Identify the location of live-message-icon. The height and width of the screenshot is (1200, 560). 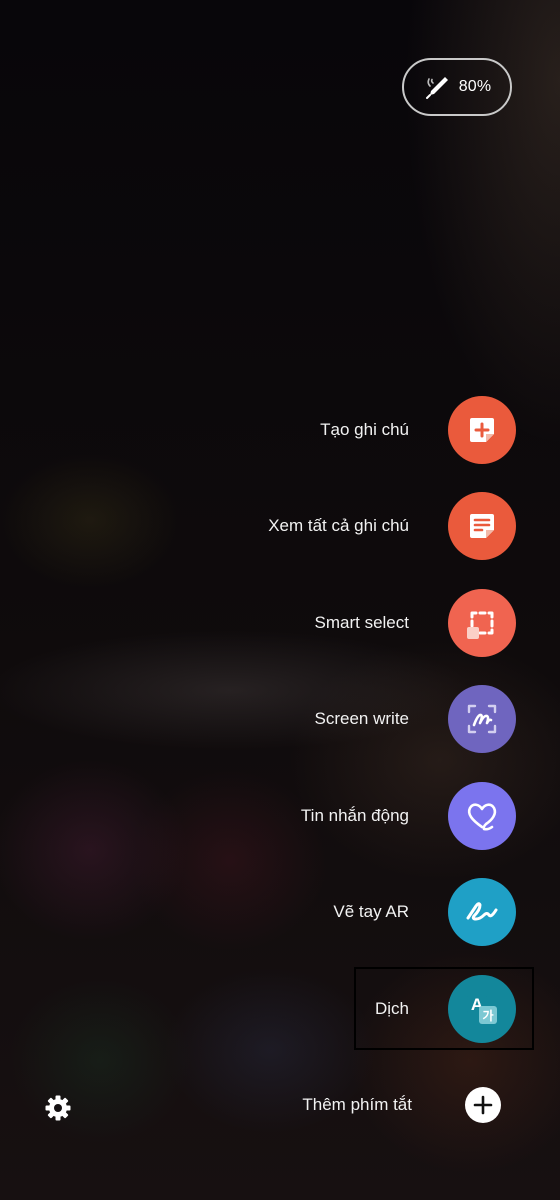
(482, 817).